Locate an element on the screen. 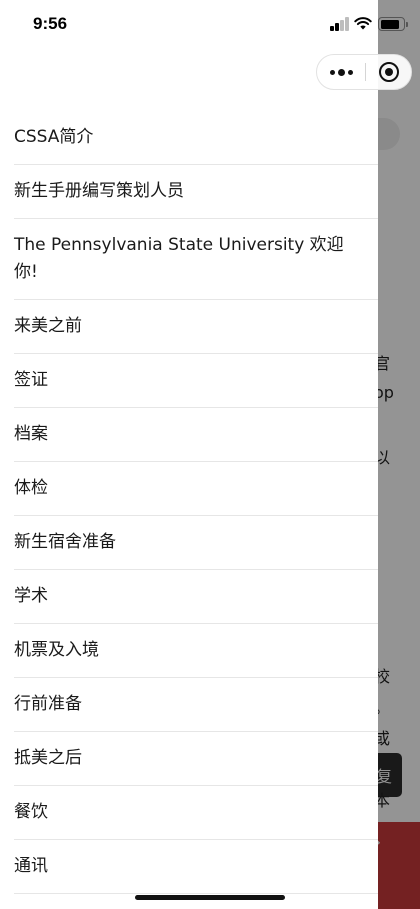 Image resolution: width=420 pixels, height=909 pixels. menu-item: 机票及入境 is located at coordinates (196, 651).